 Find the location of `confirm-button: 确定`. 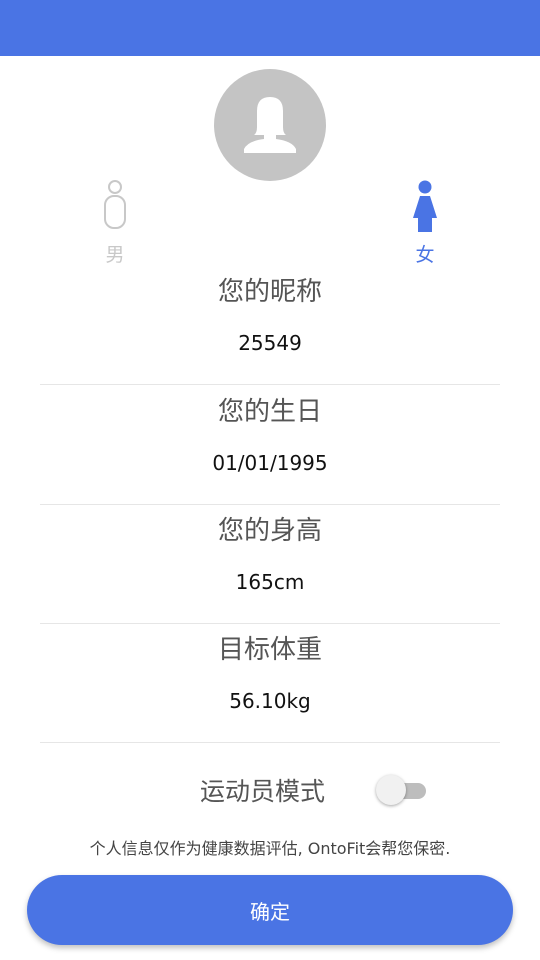

confirm-button: 确定 is located at coordinates (270, 910).